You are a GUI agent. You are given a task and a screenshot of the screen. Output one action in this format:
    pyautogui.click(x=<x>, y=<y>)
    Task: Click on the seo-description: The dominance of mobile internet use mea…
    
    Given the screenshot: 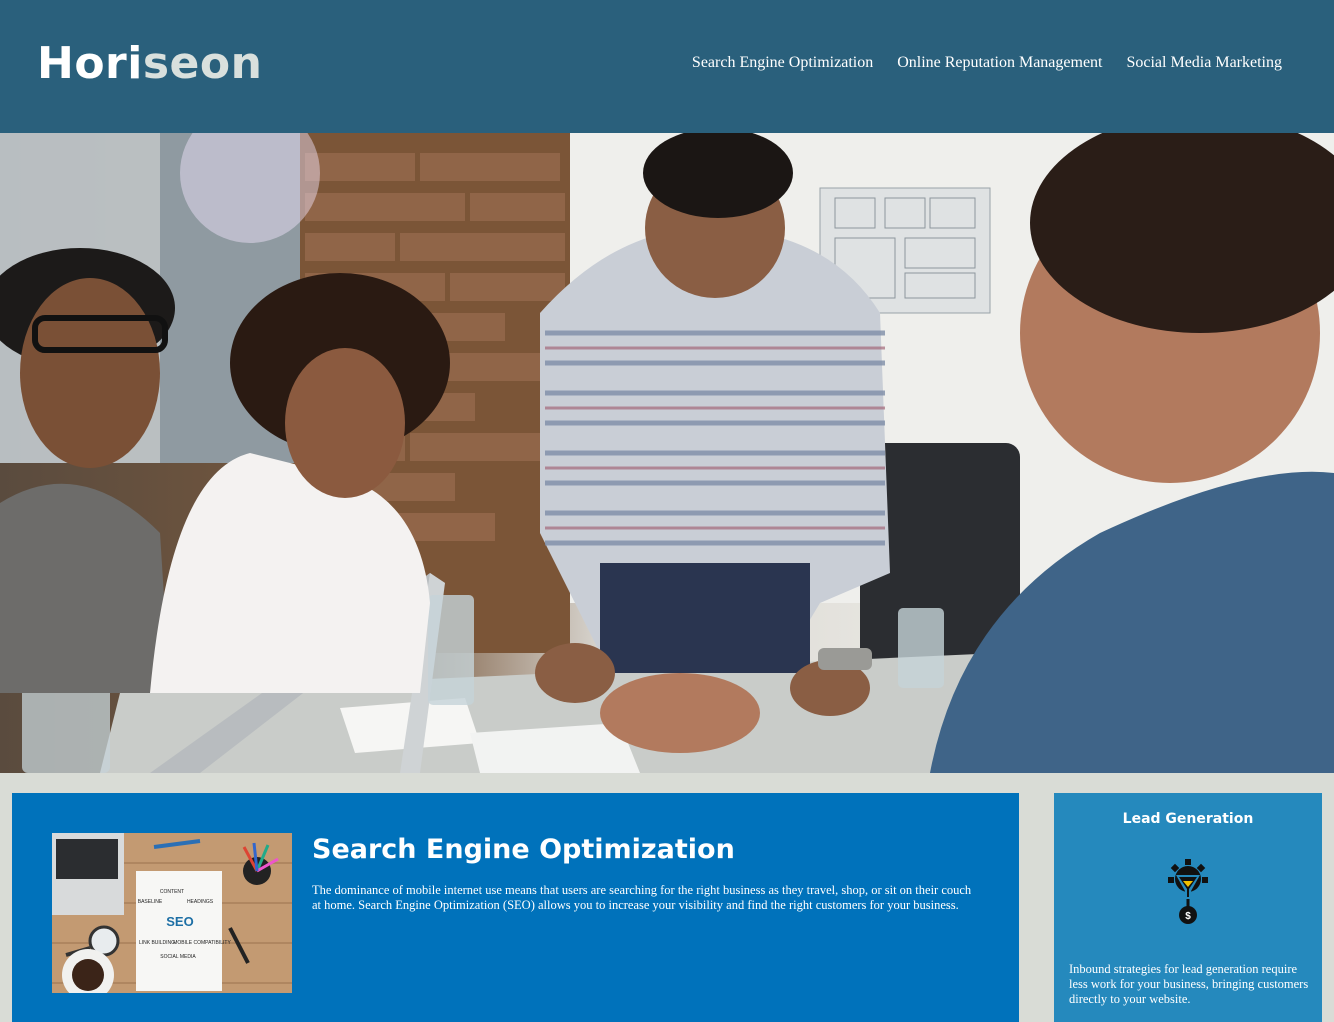 What is the action you would take?
    pyautogui.click(x=642, y=897)
    